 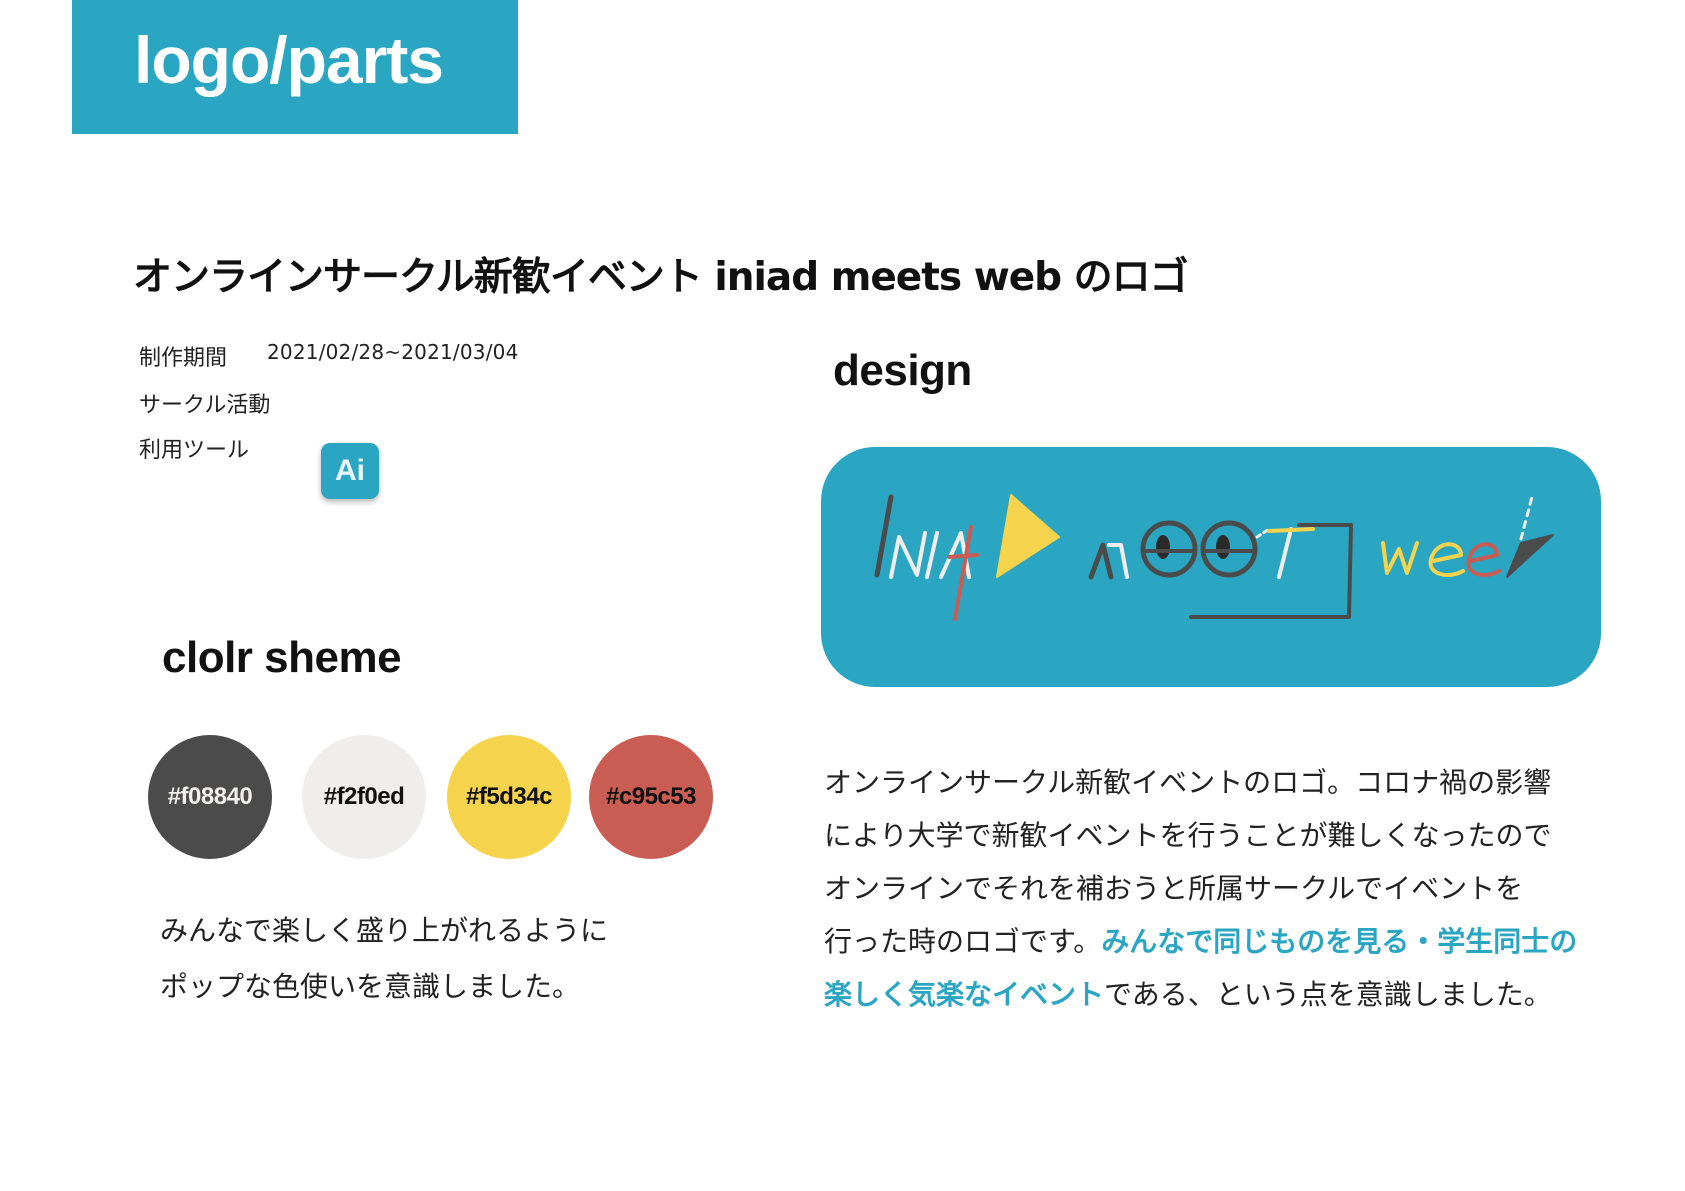 I want to click on color-desc-line-2: ポップな色使いを意識しました。, so click(x=370, y=986).